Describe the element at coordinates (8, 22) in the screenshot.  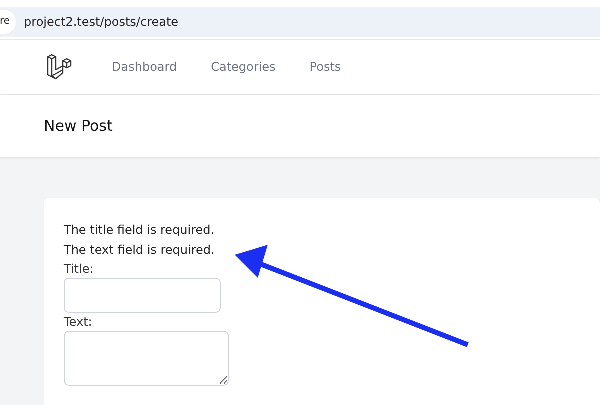
I see `browser-badge: re` at that location.